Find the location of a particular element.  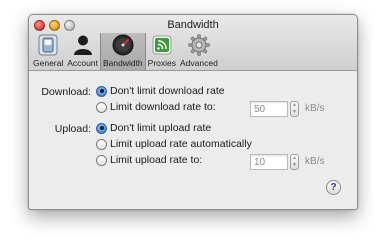

upload-no-limit-radio is located at coordinates (101, 128).